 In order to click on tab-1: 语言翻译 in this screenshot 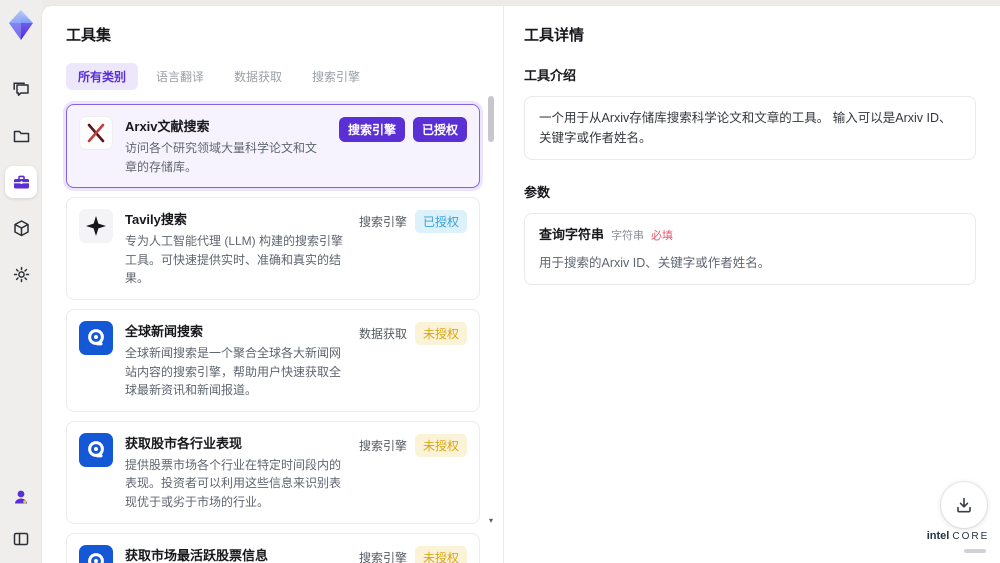, I will do `click(180, 76)`.